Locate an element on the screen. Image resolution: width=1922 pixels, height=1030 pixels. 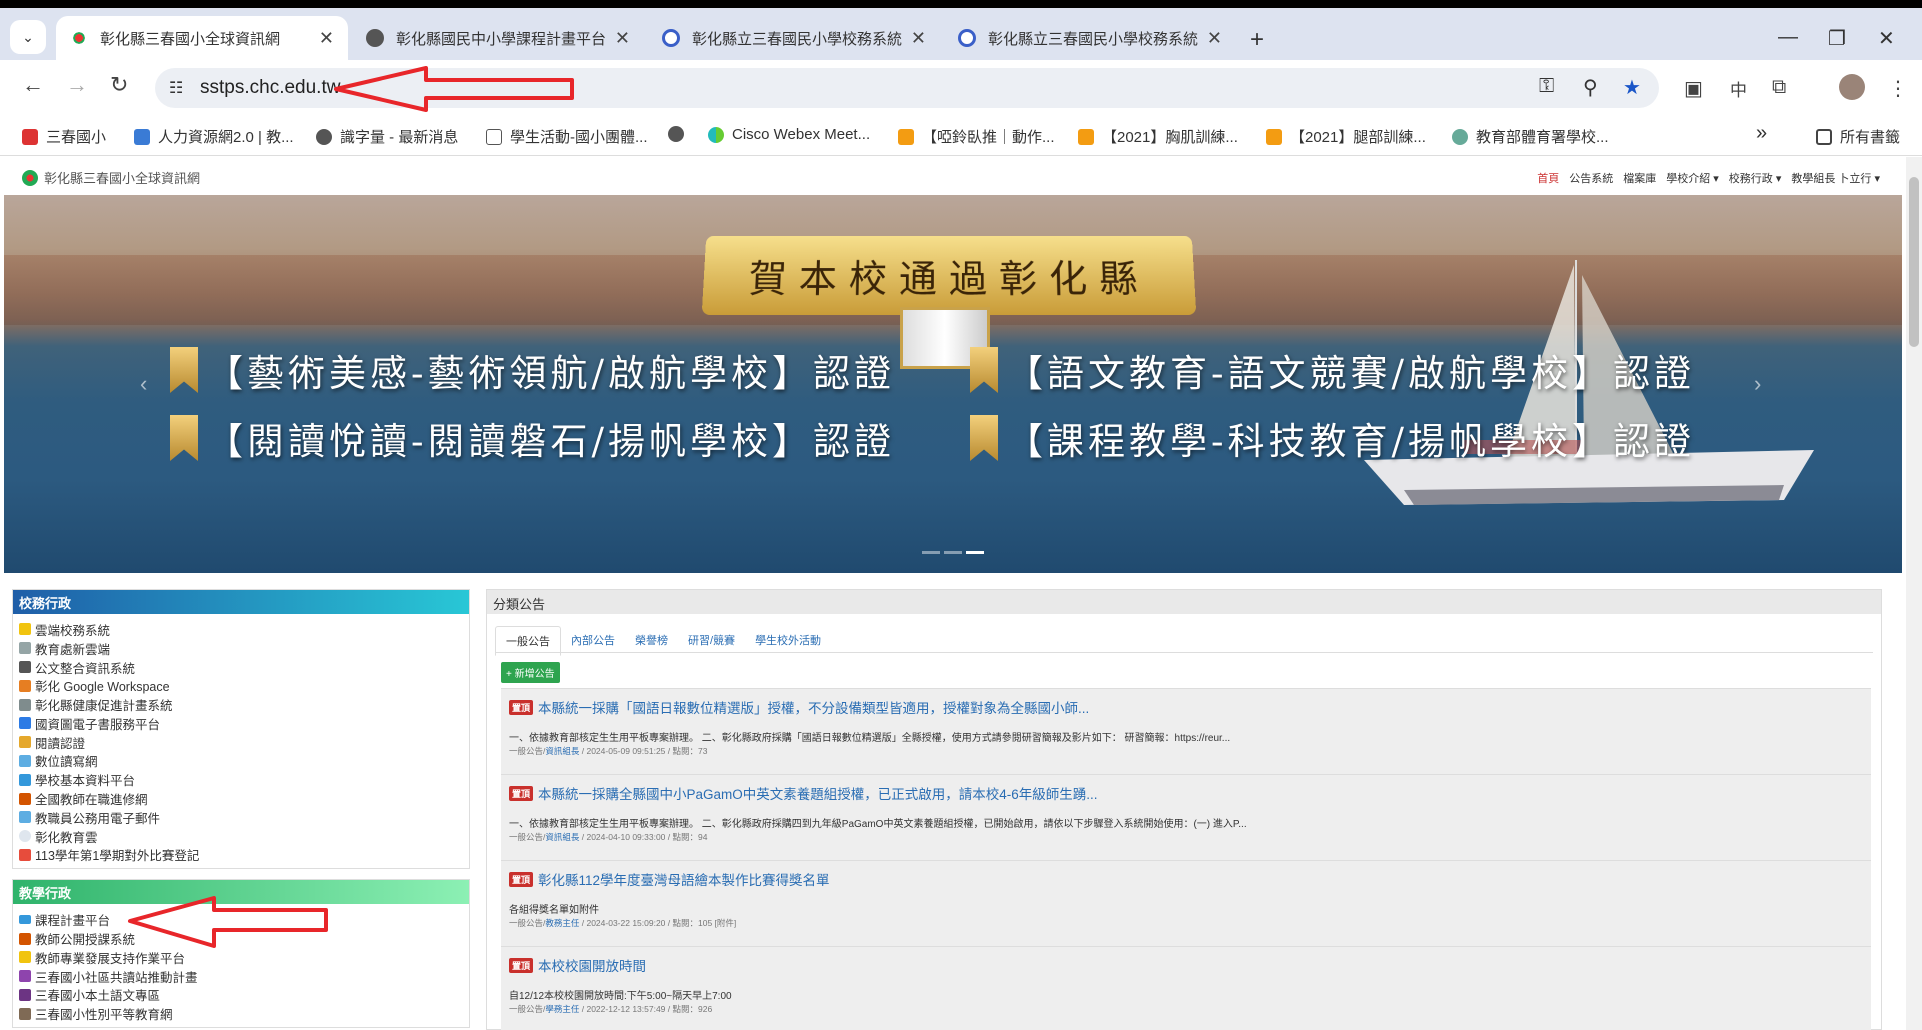
teaching-link: 三春國小性別平等教育網 is located at coordinates (241, 1013).